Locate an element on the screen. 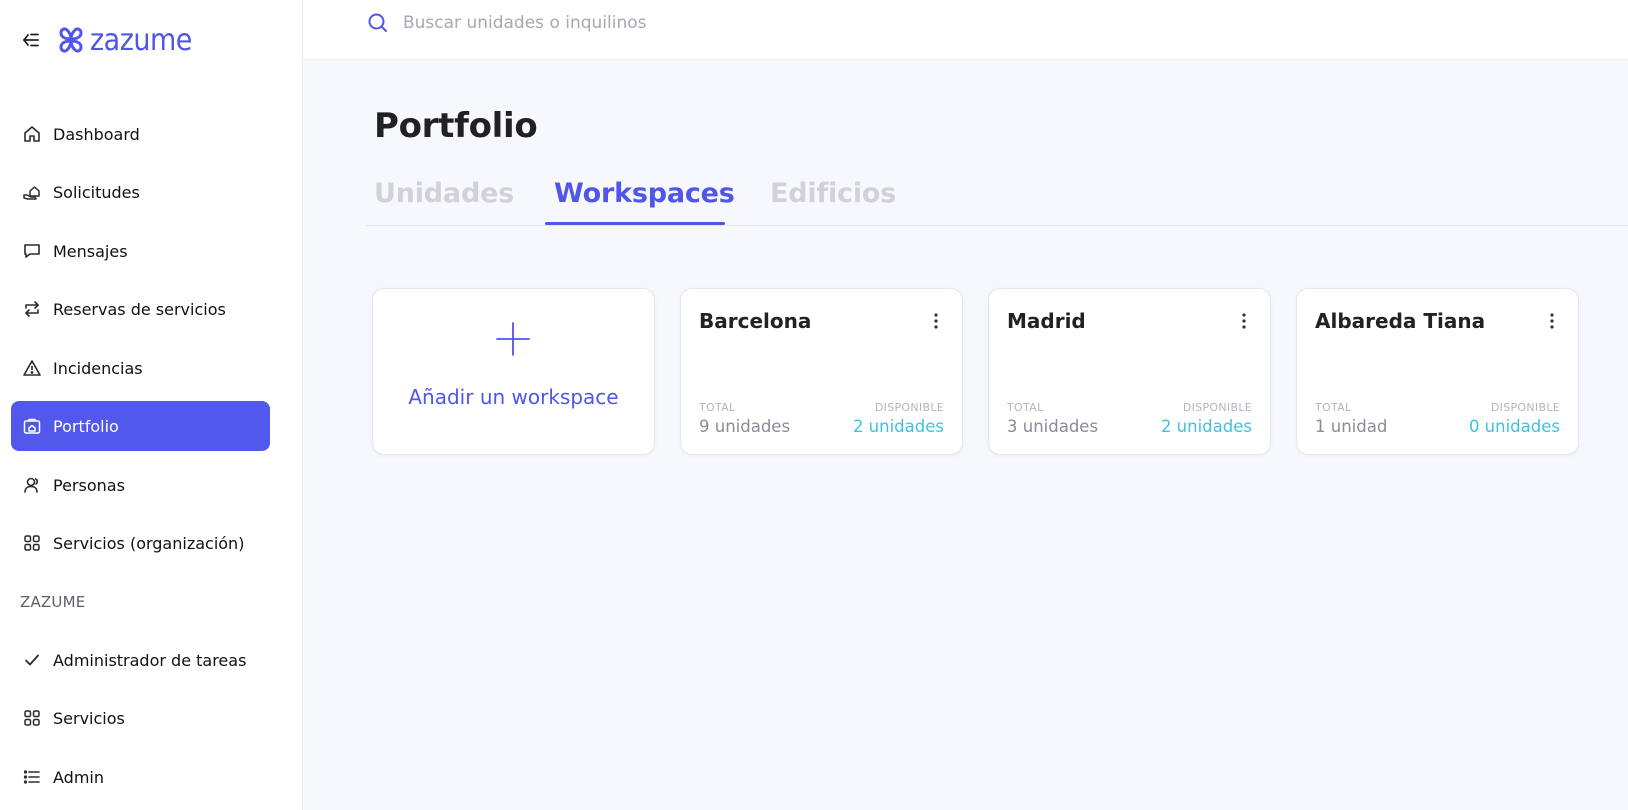  workspace-name: Madrid is located at coordinates (1046, 321).